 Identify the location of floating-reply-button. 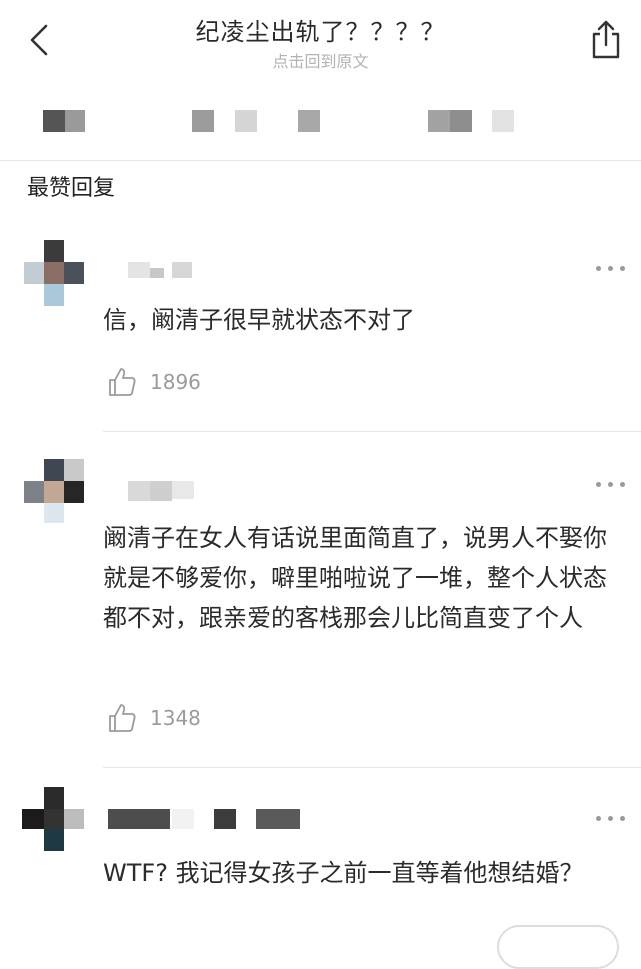
(558, 947).